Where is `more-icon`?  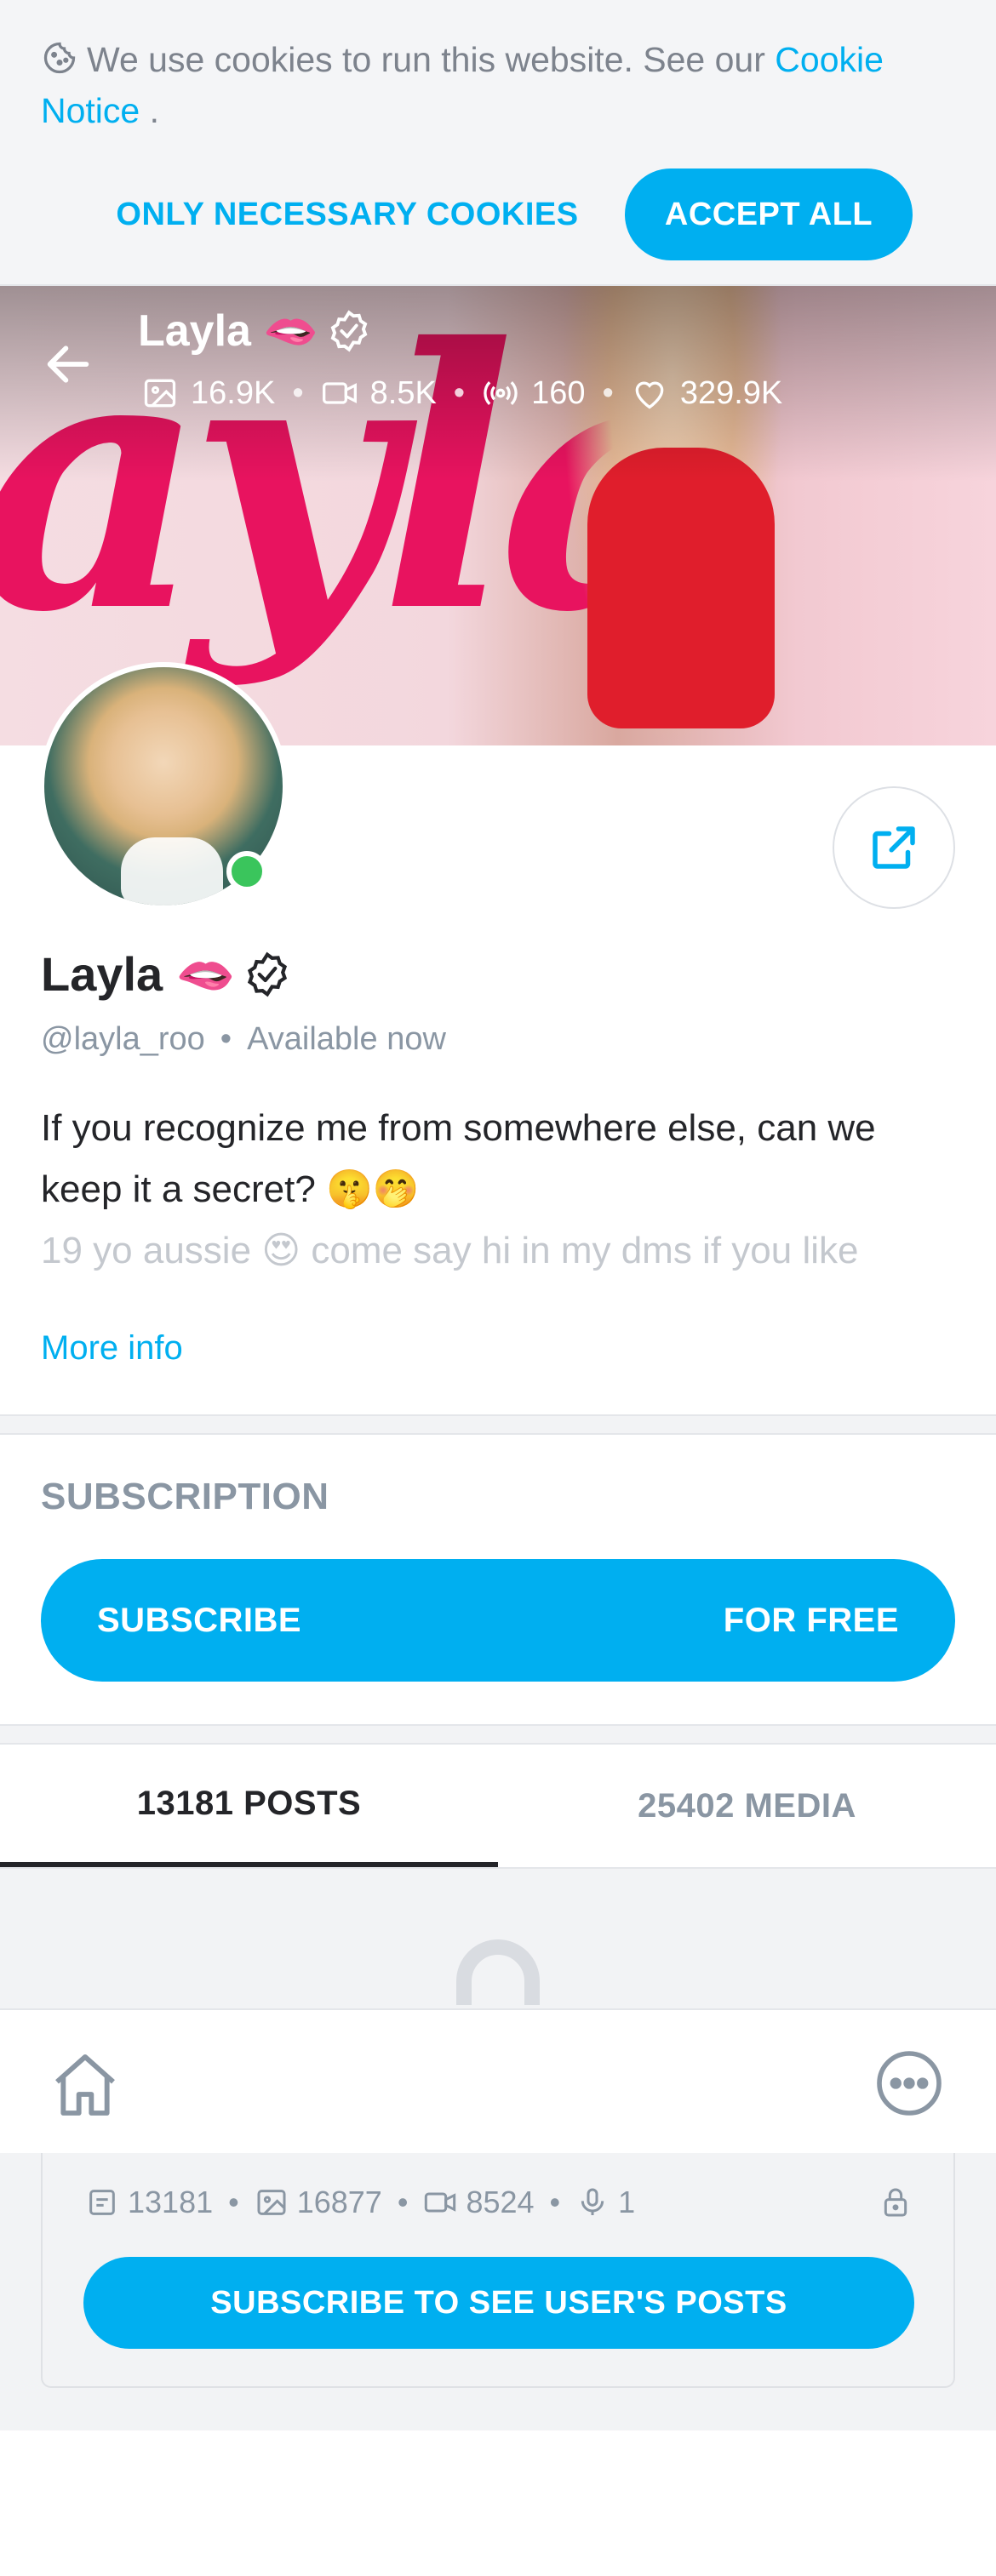
more-icon is located at coordinates (909, 2083).